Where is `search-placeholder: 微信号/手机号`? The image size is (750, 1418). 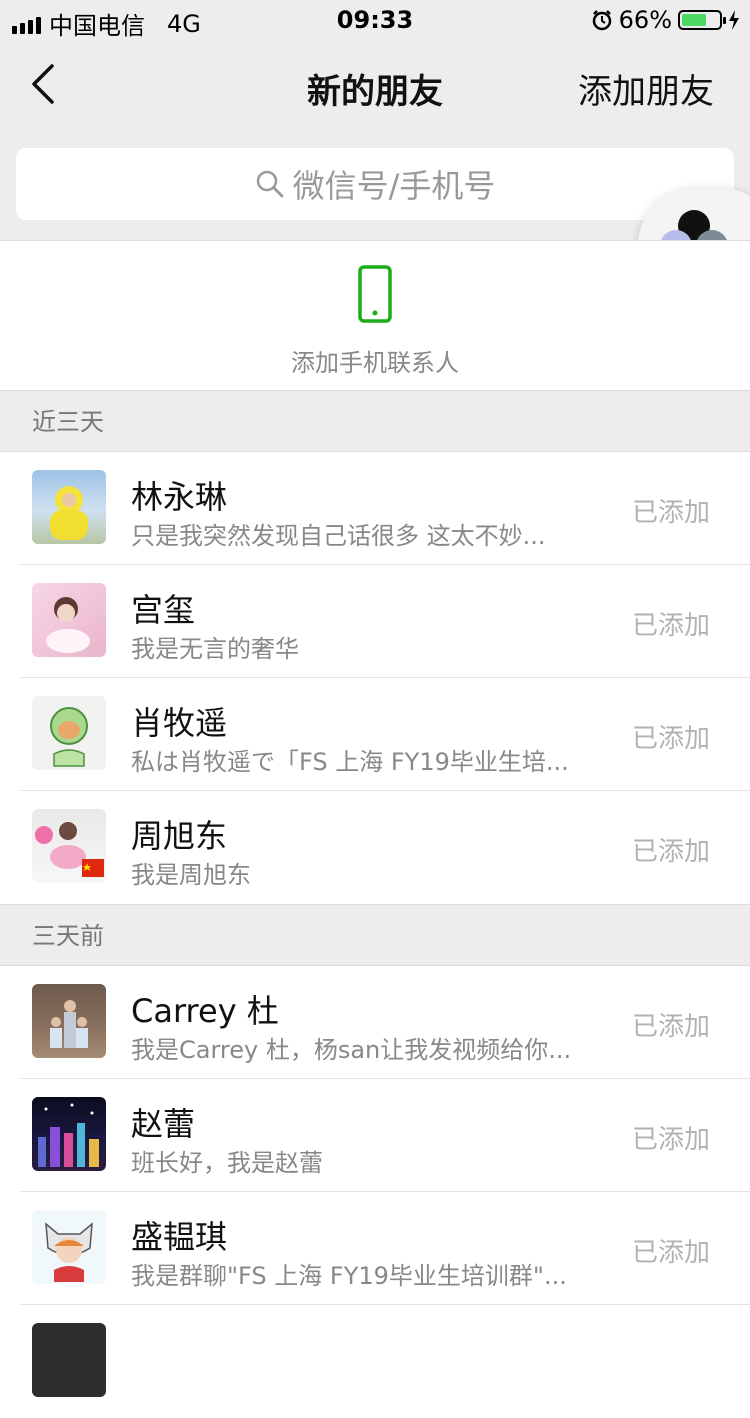
search-placeholder: 微信号/手机号 is located at coordinates (394, 186).